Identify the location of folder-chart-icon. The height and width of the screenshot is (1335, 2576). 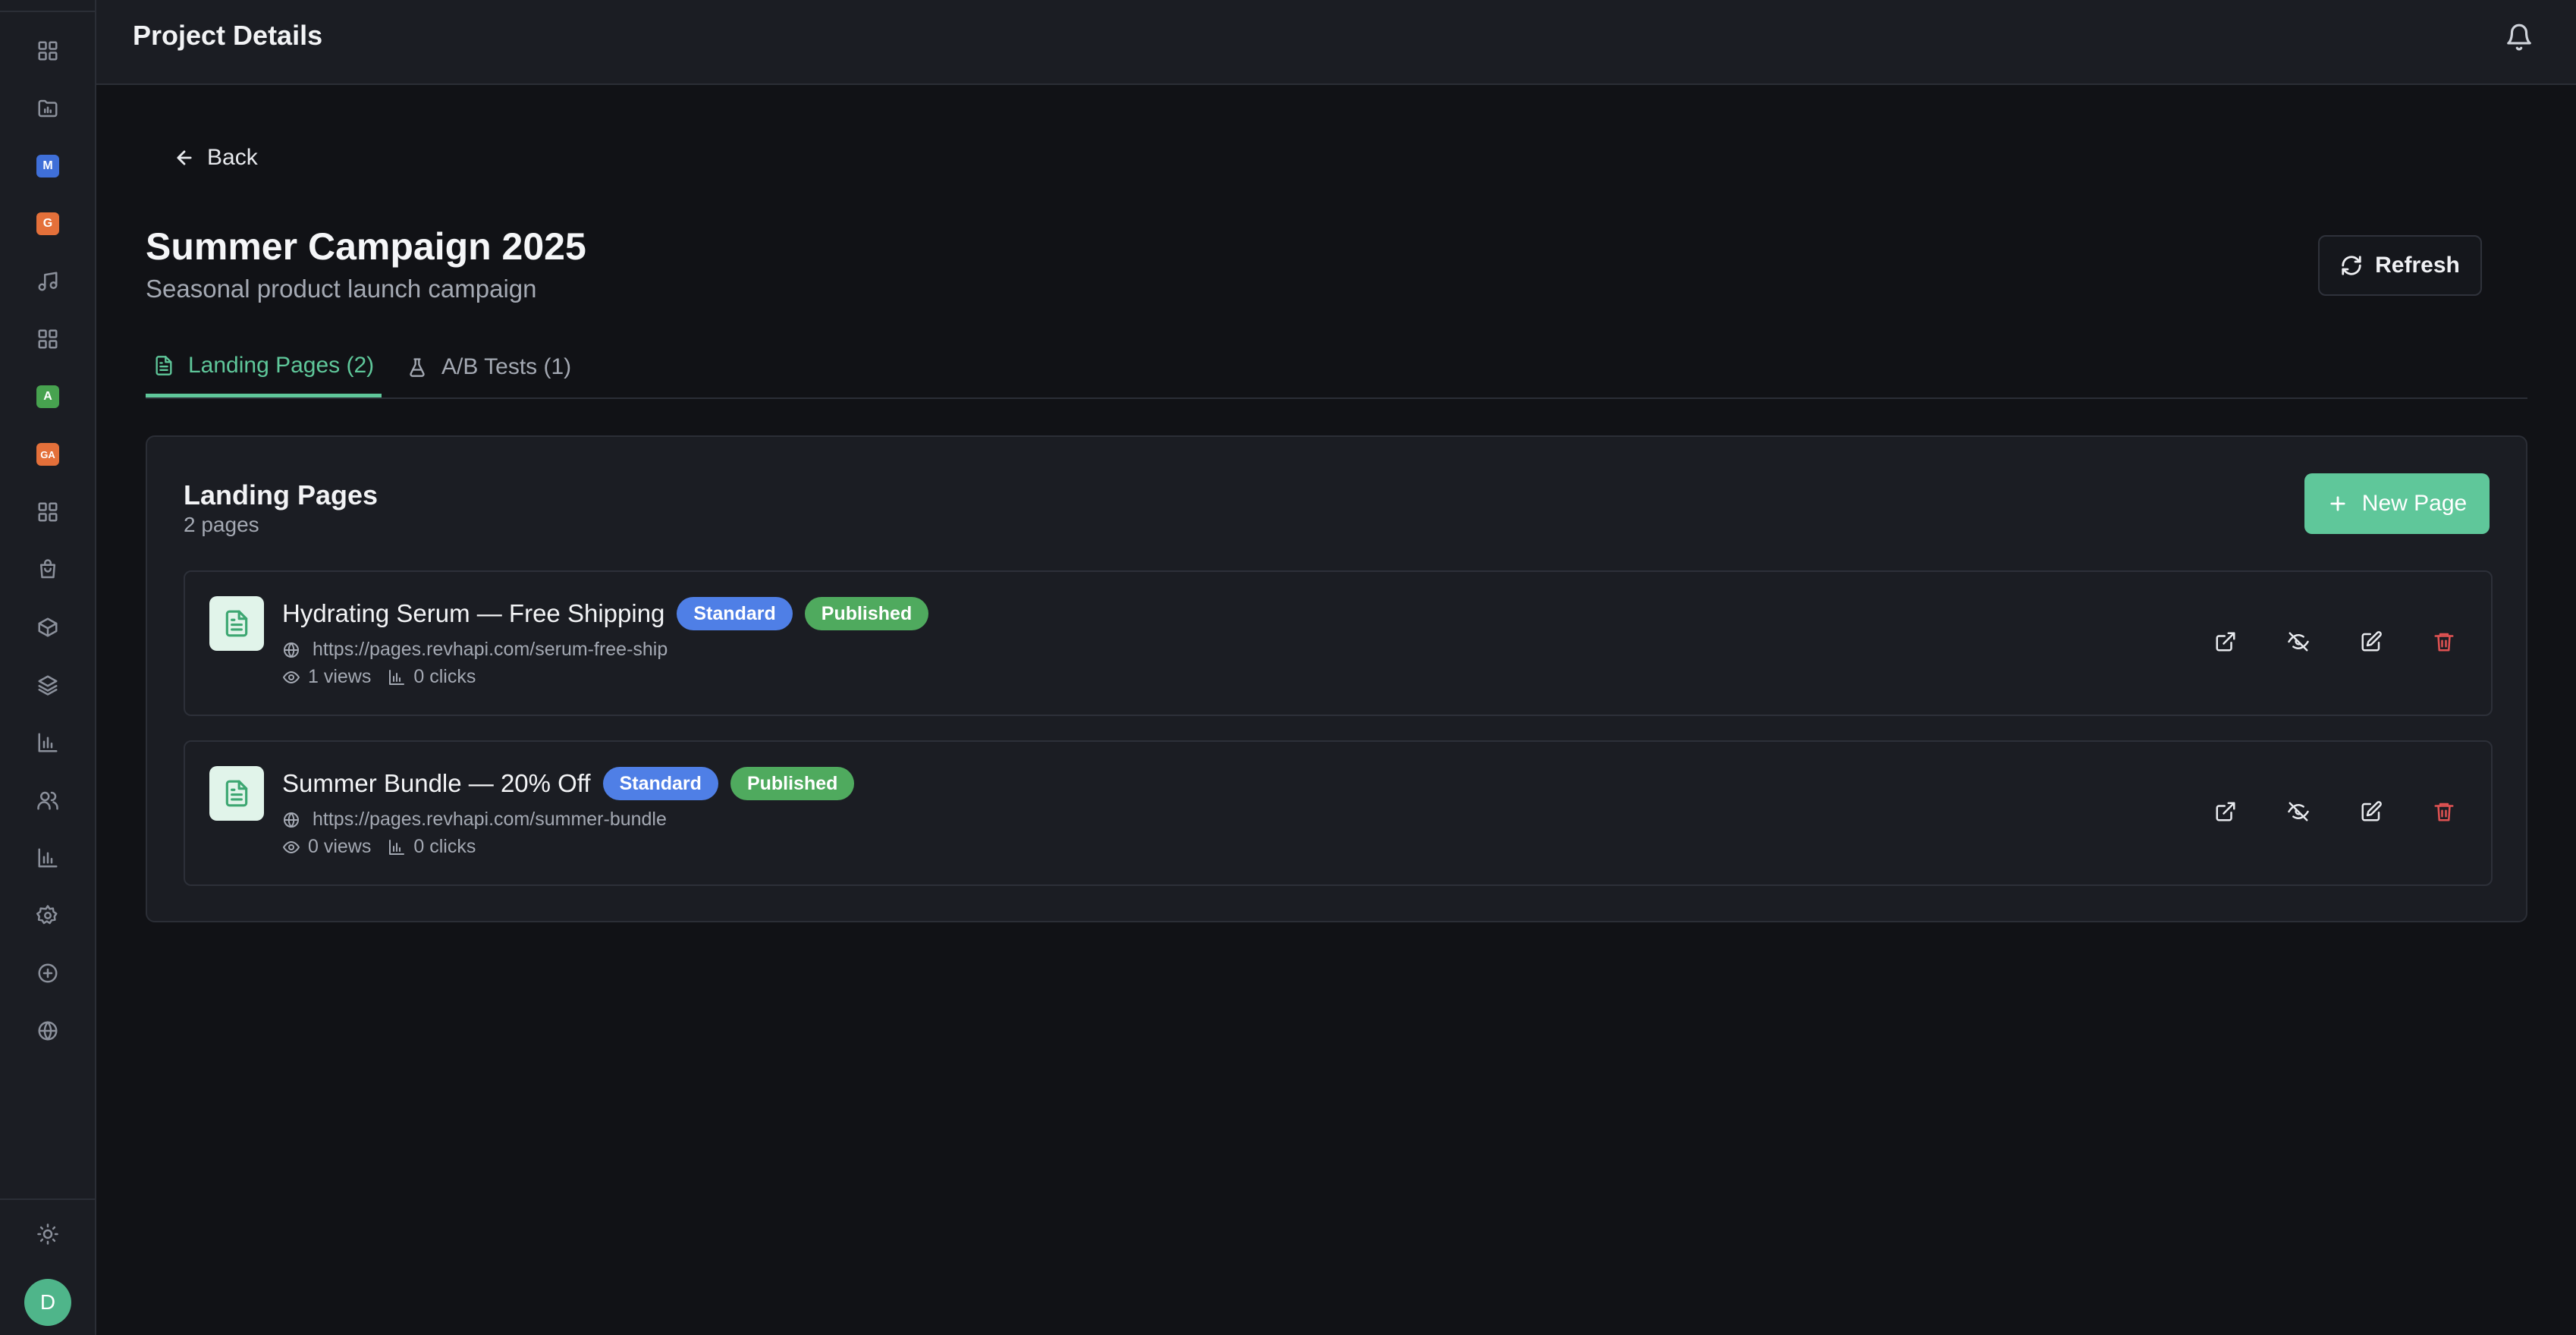
(48, 108).